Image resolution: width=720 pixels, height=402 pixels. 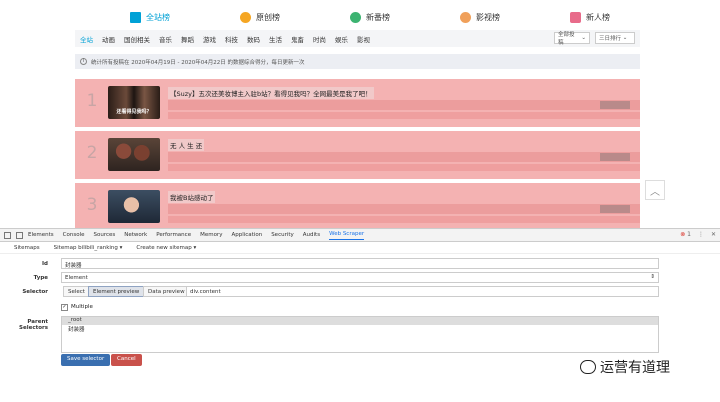 I want to click on rank-number: 3, so click(x=92, y=205).